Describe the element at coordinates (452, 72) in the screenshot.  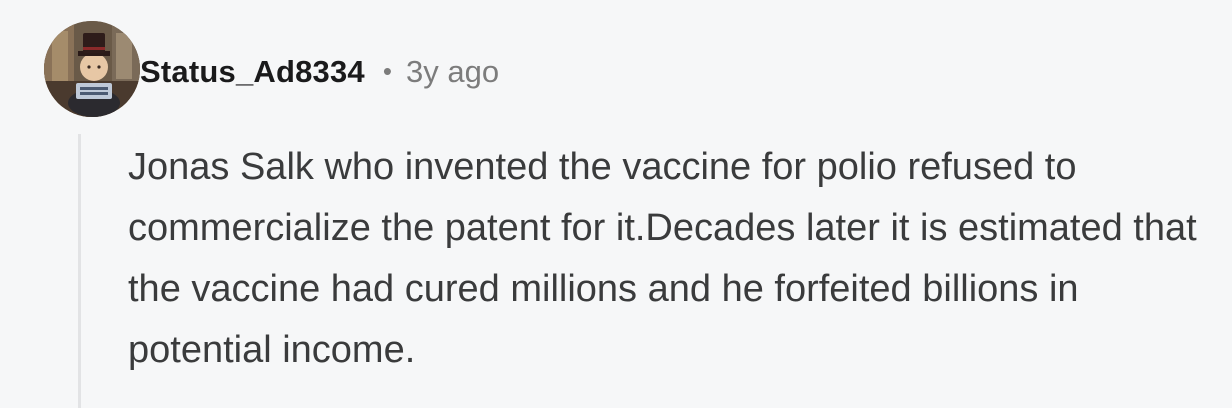
I see `timestamp: 3y ago` at that location.